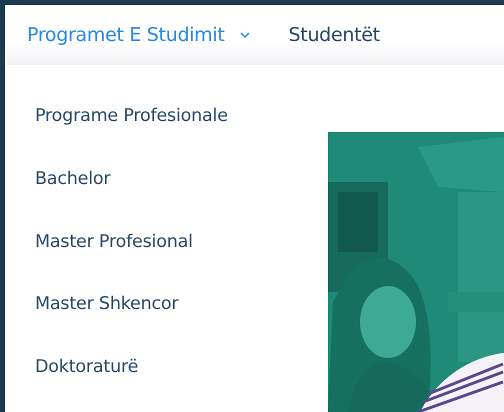 This screenshot has width=504, height=412. Describe the element at coordinates (139, 35) in the screenshot. I see `nav-link: Programet E Studimit` at that location.